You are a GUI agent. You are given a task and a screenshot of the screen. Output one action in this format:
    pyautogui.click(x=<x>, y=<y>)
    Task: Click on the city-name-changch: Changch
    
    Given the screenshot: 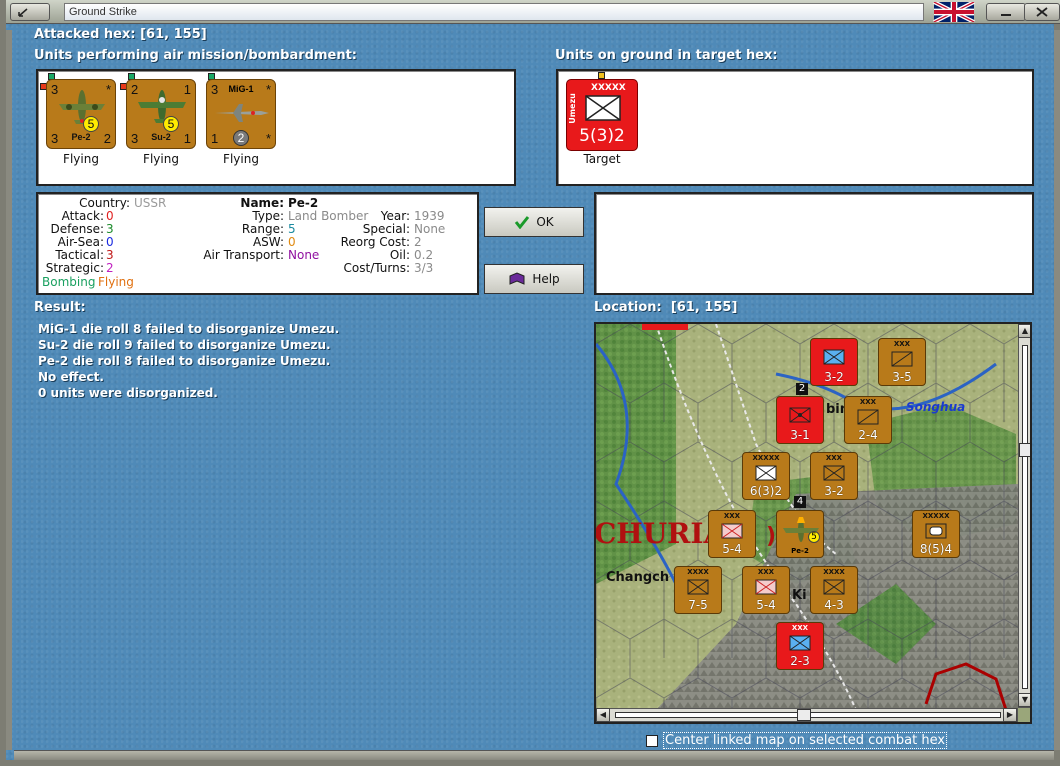 What is the action you would take?
    pyautogui.click(x=638, y=577)
    